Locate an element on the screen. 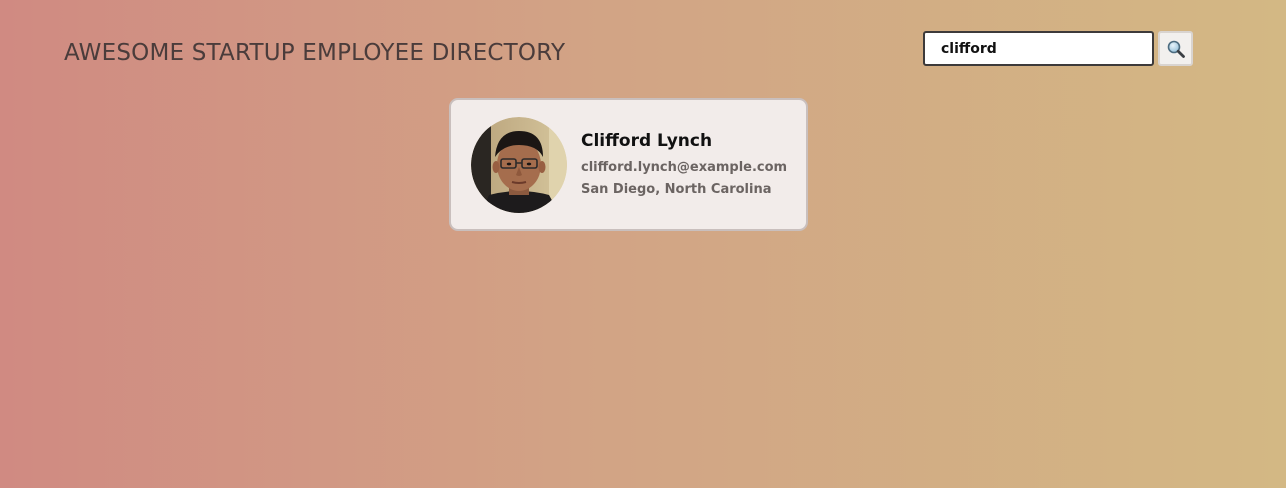  magnifying-glass-icon is located at coordinates (1176, 49).